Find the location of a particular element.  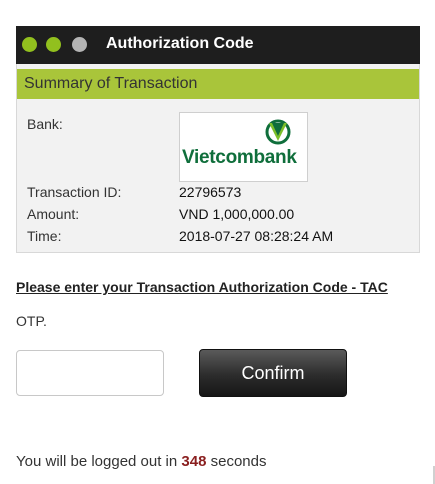

title-bar: Authorization Code is located at coordinates (218, 45).